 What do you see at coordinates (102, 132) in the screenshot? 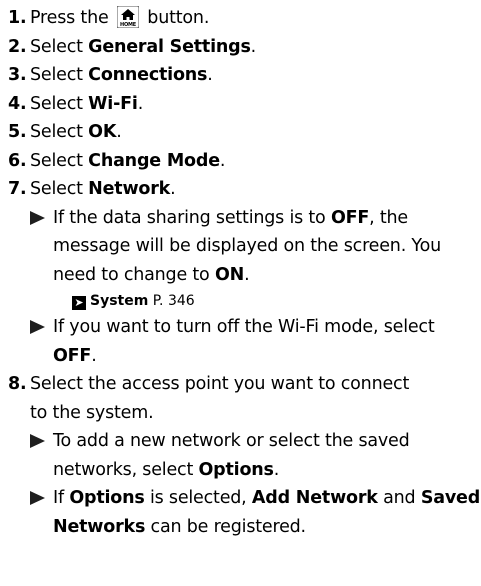
I see `menu-option: OK` at bounding box center [102, 132].